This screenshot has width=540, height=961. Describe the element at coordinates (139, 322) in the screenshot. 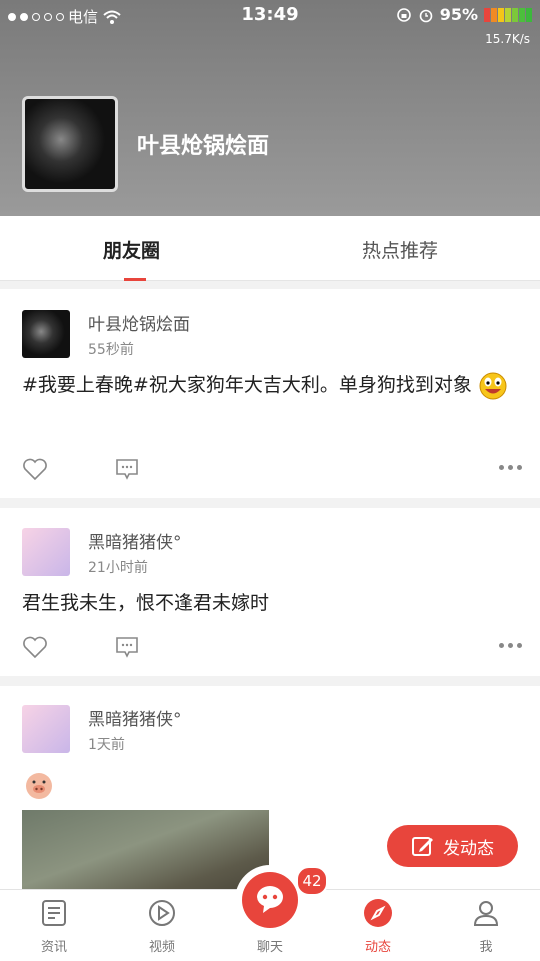

I see `author-name: 叶县炝锅烩面` at that location.